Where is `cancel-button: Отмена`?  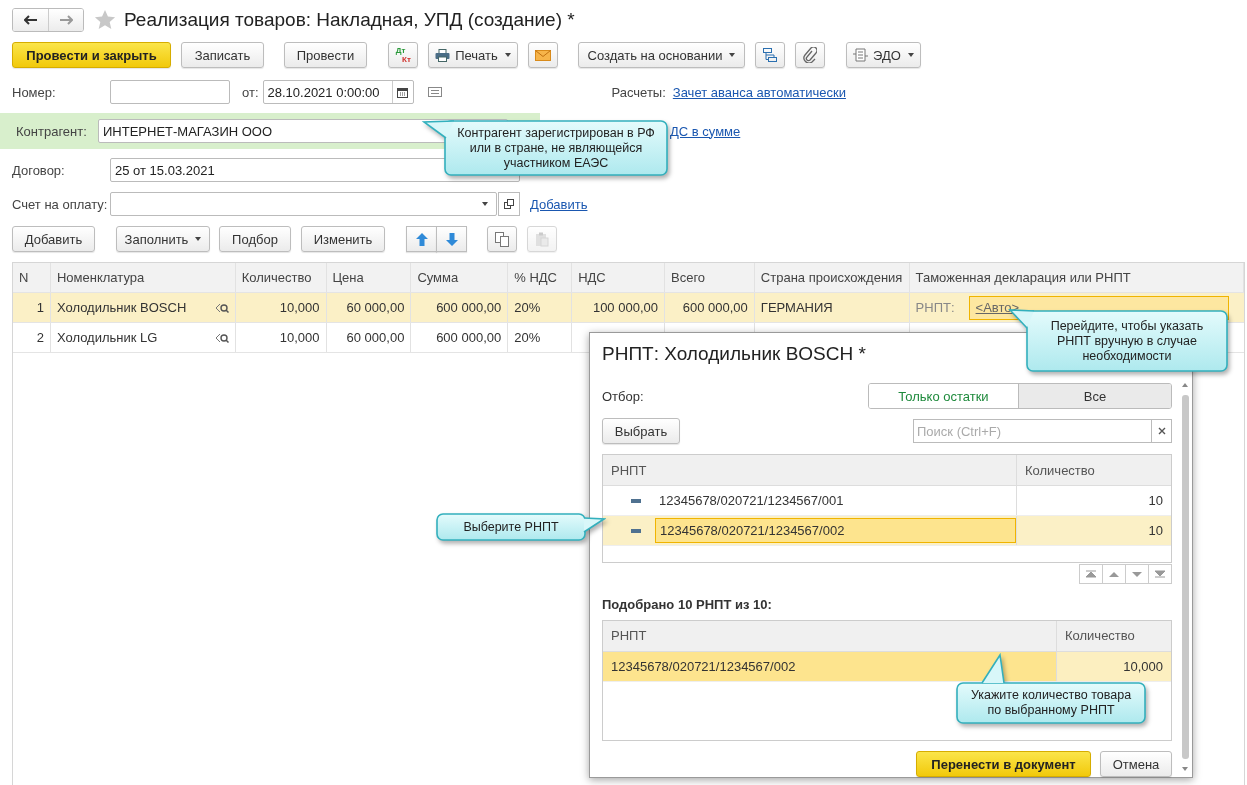
cancel-button: Отмена is located at coordinates (1136, 764).